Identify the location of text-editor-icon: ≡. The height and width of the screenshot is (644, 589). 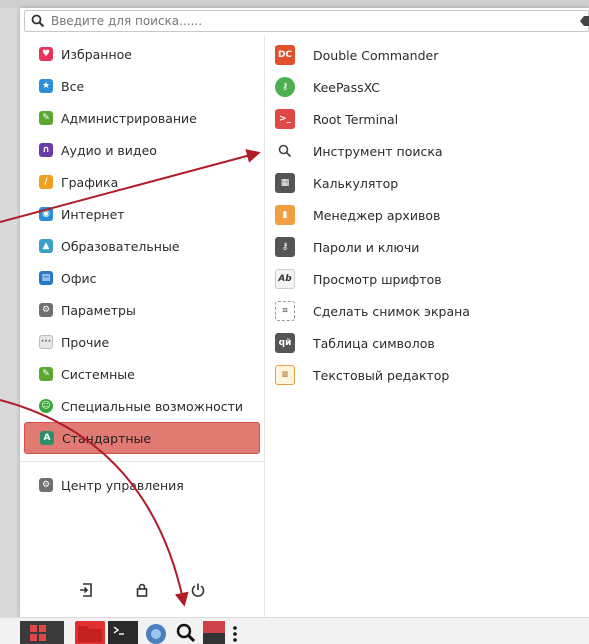
(285, 375).